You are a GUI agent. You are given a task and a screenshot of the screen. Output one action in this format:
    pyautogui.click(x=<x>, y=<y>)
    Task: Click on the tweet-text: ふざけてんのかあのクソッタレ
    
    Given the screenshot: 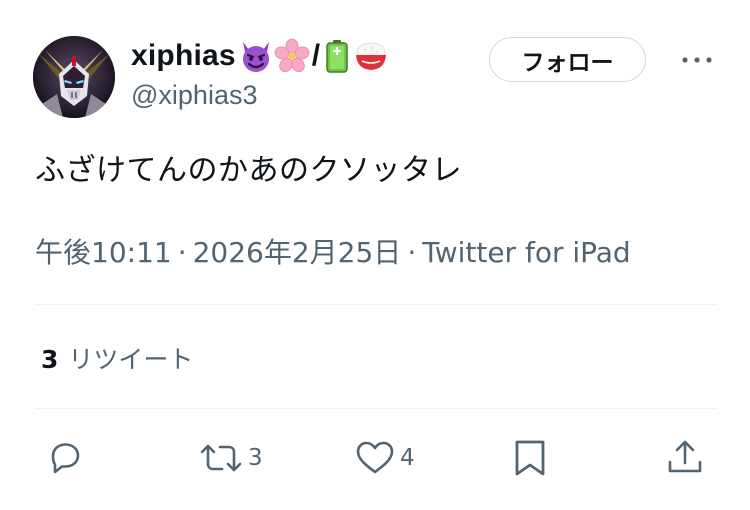 What is the action you would take?
    pyautogui.click(x=248, y=170)
    